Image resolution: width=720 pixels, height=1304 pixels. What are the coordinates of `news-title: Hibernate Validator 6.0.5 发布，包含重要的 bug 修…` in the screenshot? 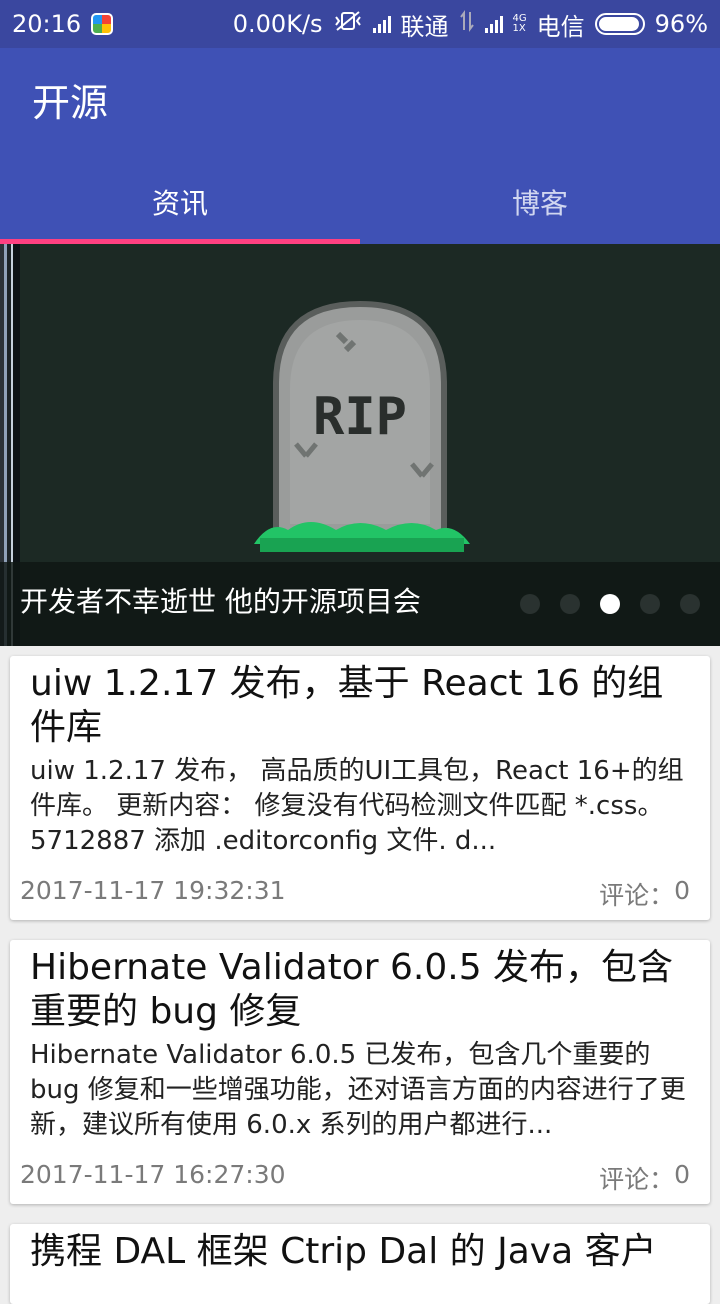 It's located at (352, 989).